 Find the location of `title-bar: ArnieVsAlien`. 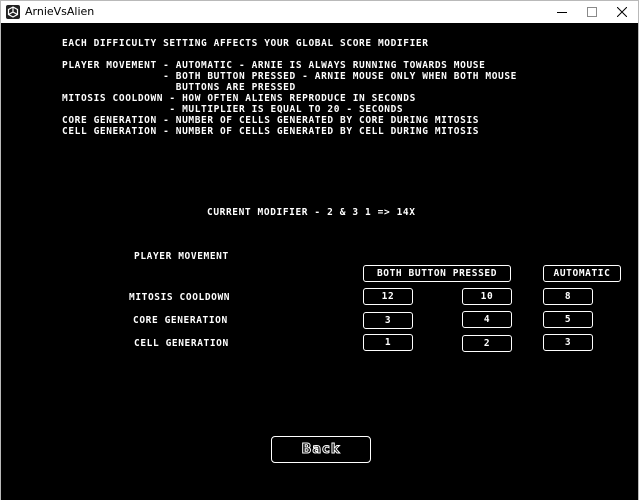

title-bar: ArnieVsAlien is located at coordinates (319, 12).